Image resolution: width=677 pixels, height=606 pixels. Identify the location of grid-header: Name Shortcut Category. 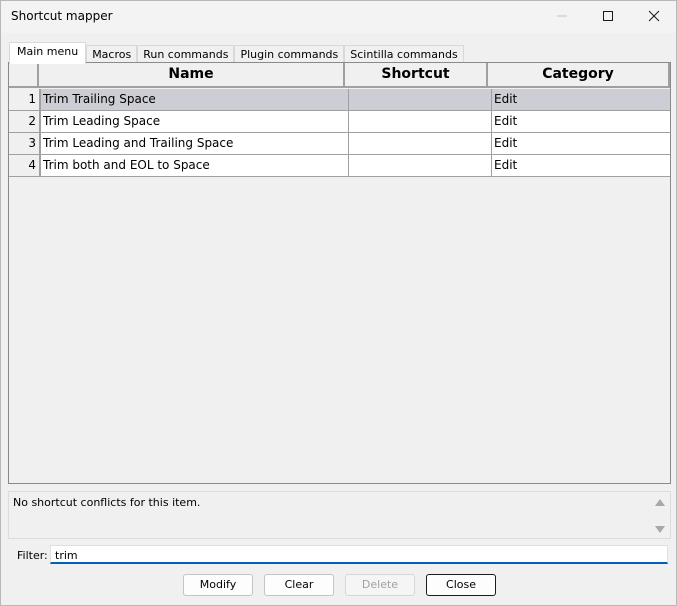
(339, 75).